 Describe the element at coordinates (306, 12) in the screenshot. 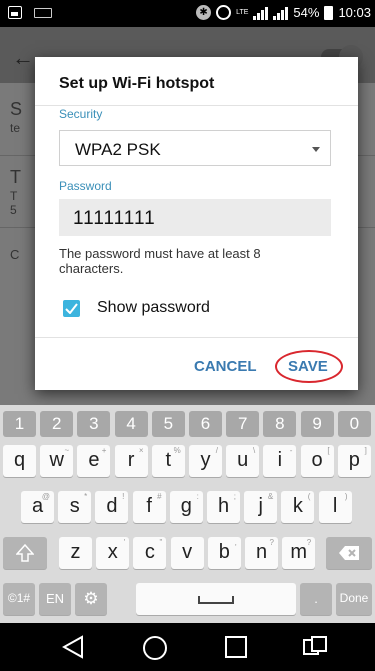

I see `battery-percent: 54%` at that location.